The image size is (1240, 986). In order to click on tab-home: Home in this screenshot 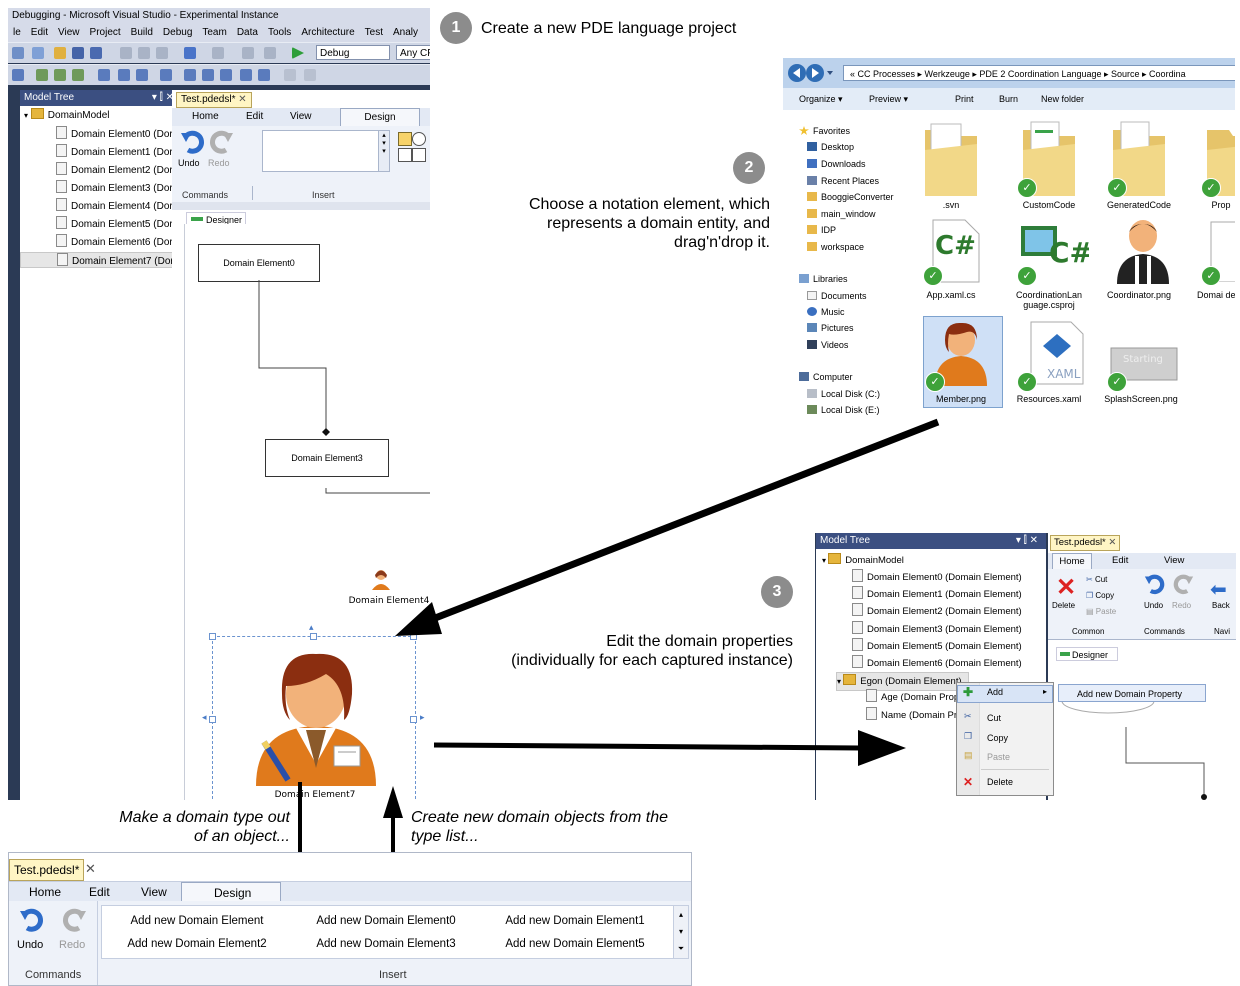, I will do `click(45, 892)`.